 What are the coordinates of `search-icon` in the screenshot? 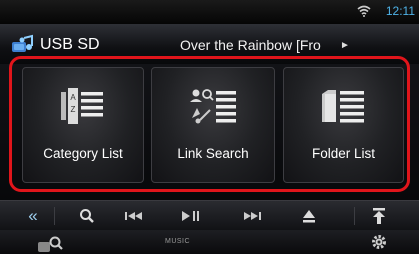 It's located at (87, 216).